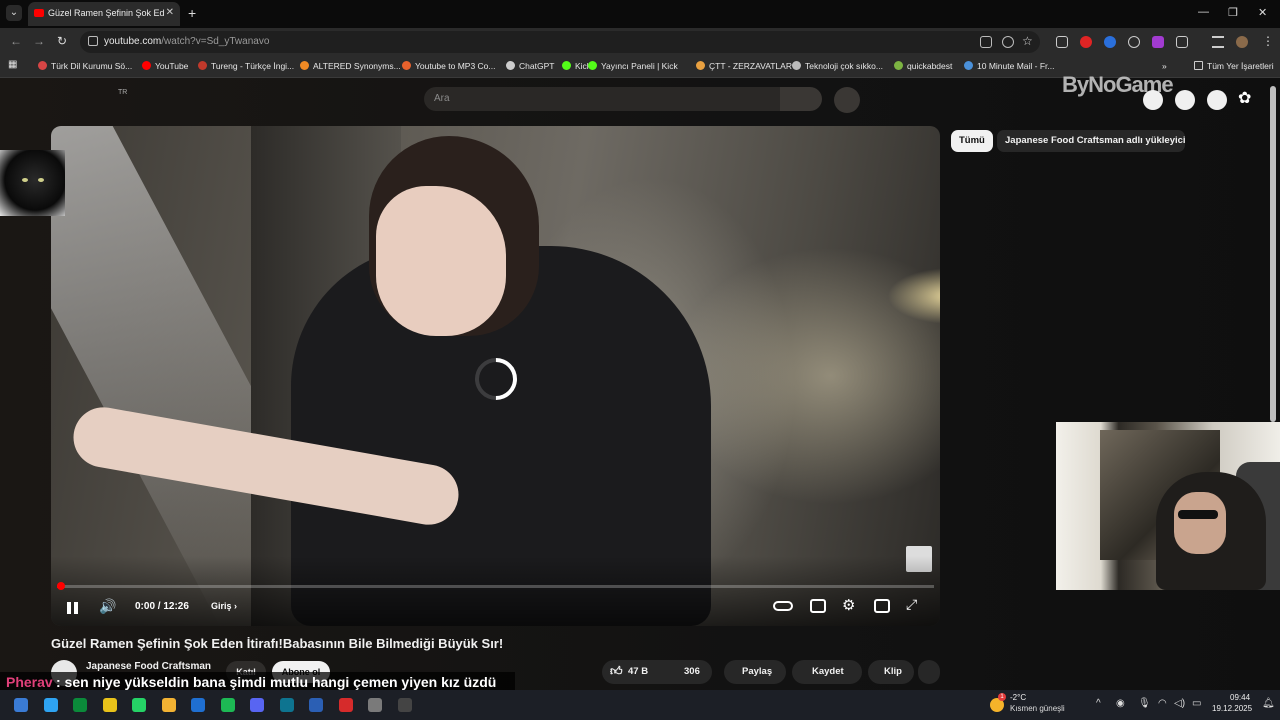 The width and height of the screenshot is (1280, 720). Describe the element at coordinates (12, 64) in the screenshot. I see `apps-grid-icon: ▦` at that location.